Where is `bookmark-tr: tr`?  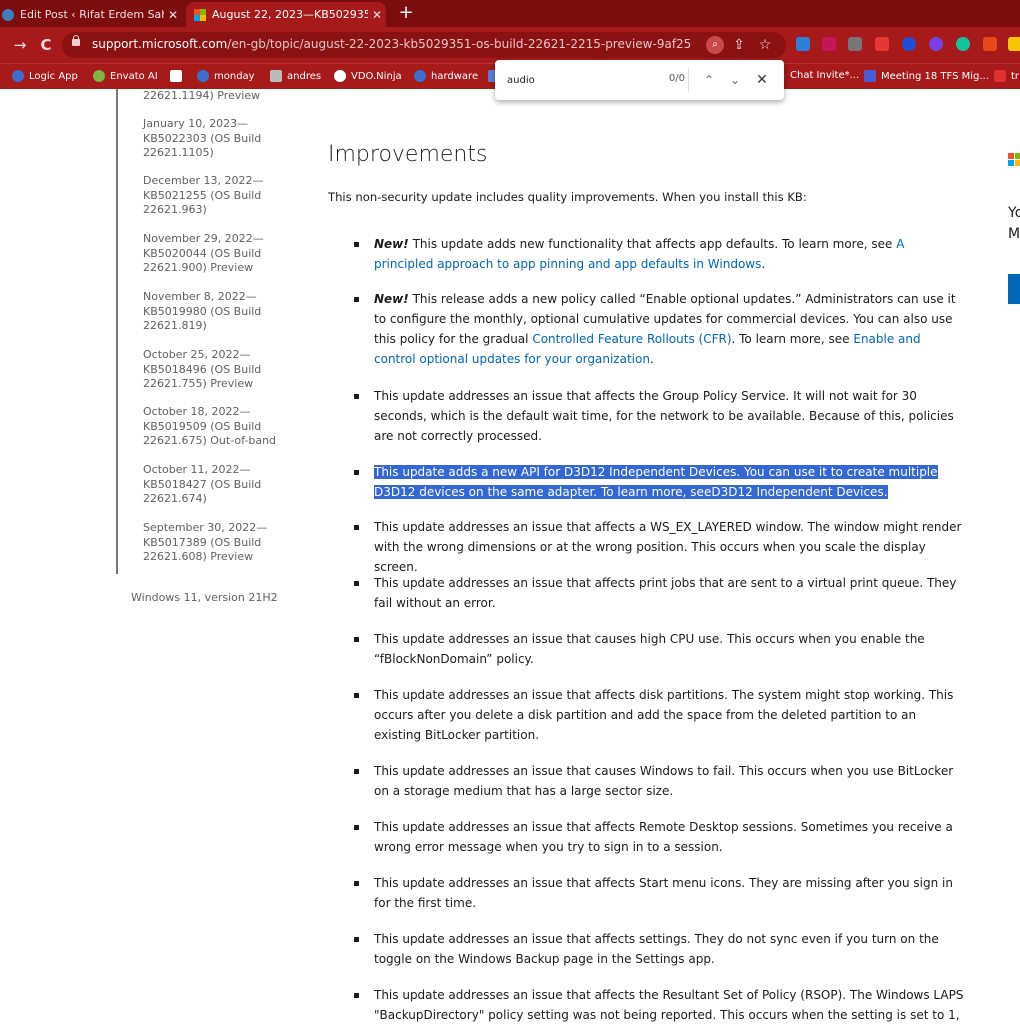
bookmark-tr: tr is located at coordinates (1006, 76).